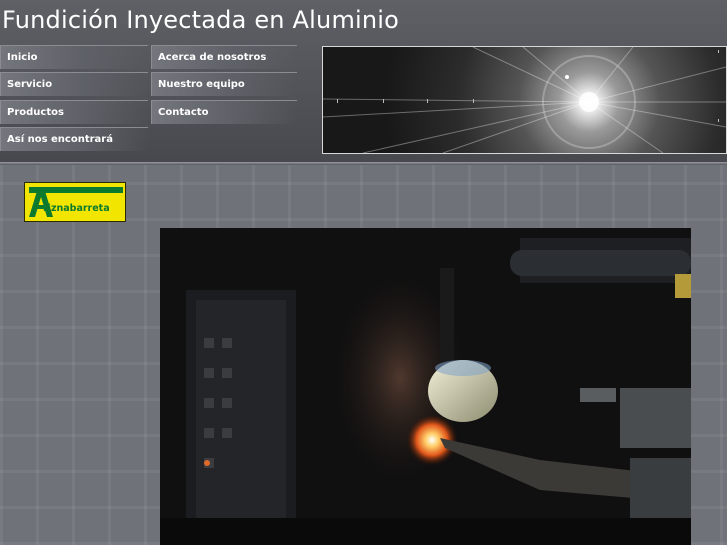 This screenshot has height=545, width=727. I want to click on light-burst-graphic, so click(524, 100).